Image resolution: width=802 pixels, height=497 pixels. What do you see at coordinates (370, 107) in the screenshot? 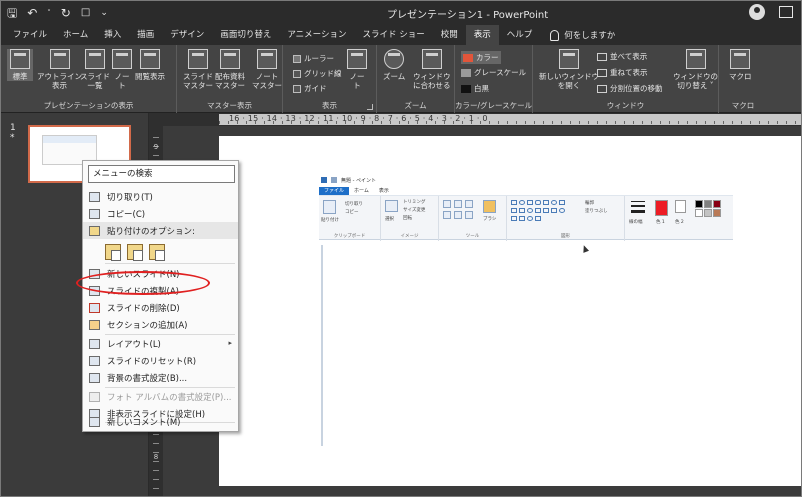
I see `dialog-launcher-icon` at bounding box center [370, 107].